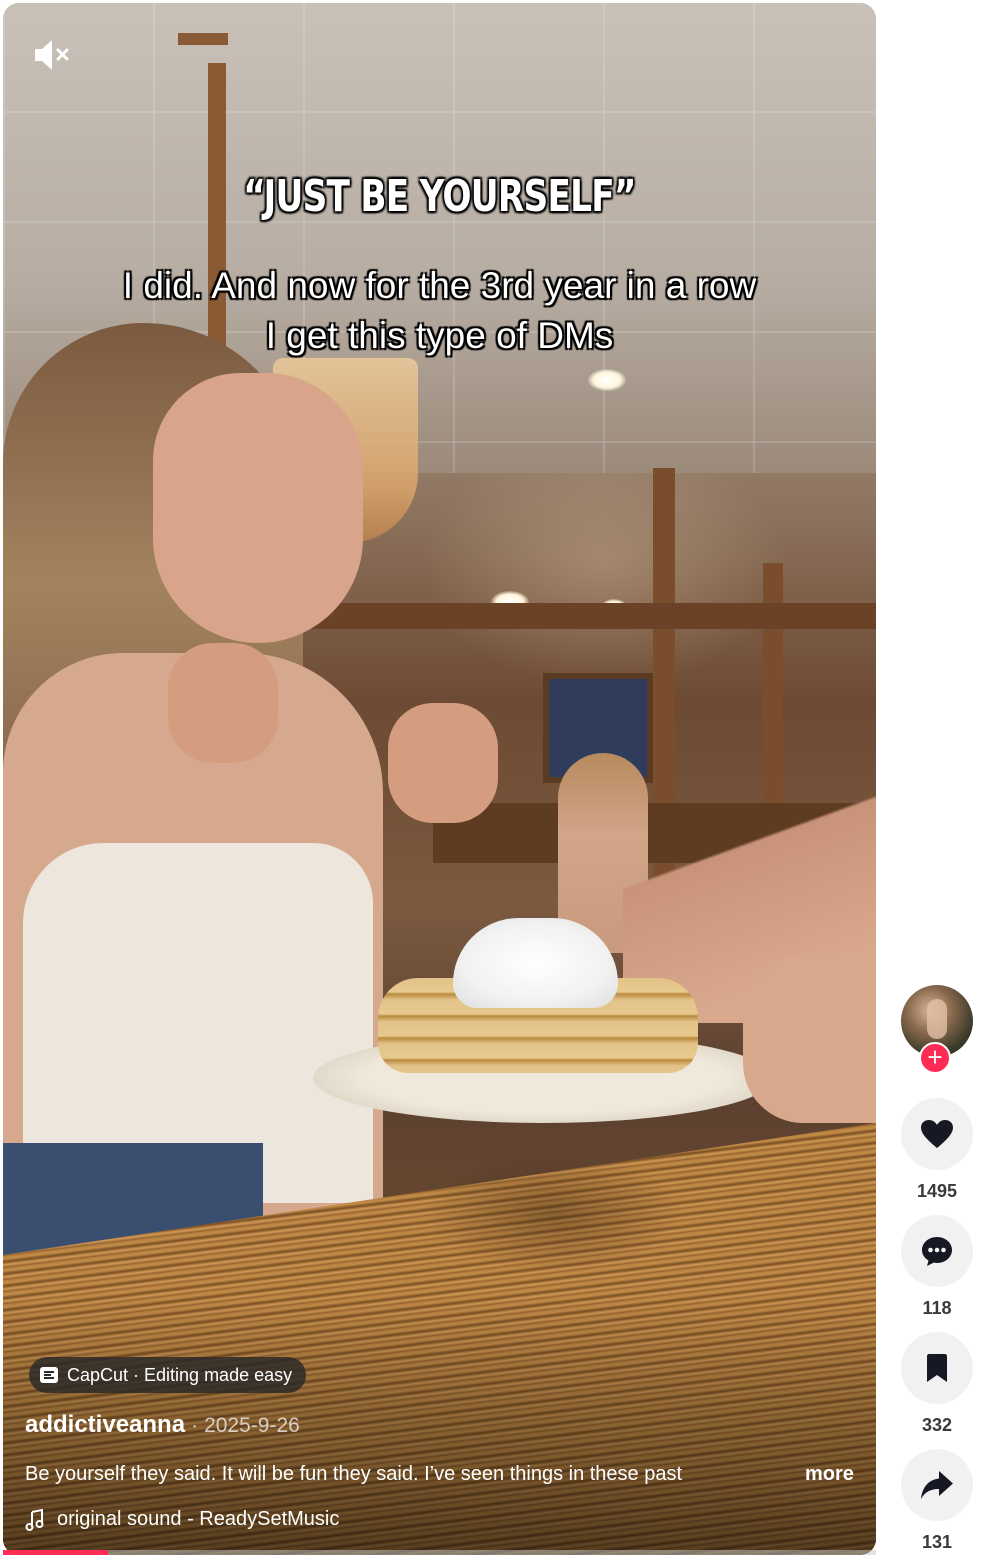  What do you see at coordinates (55, 1552) in the screenshot?
I see `video-progress-fill` at bounding box center [55, 1552].